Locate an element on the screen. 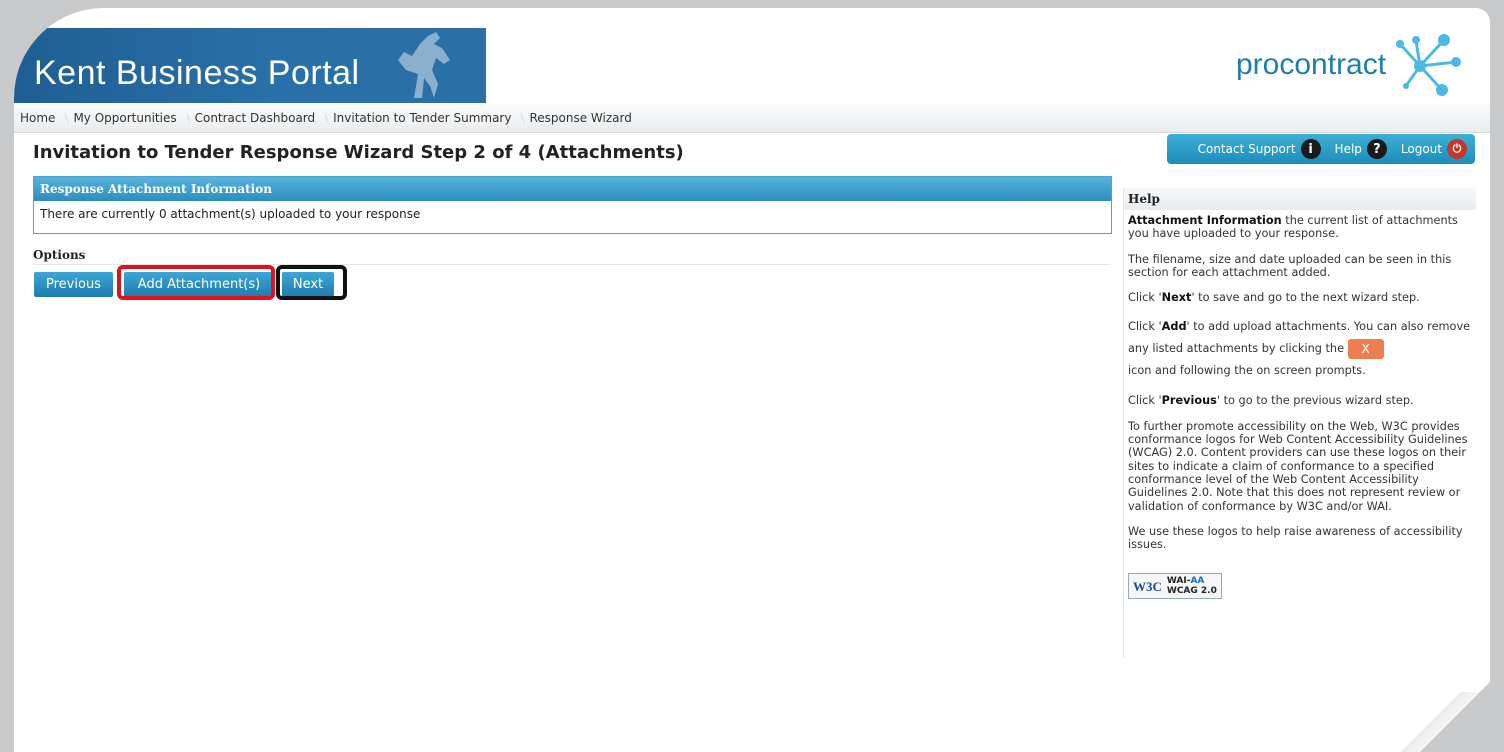 The height and width of the screenshot is (752, 1504). breadcrumb-contract-dashboard: Contract Dashboard is located at coordinates (258, 118).